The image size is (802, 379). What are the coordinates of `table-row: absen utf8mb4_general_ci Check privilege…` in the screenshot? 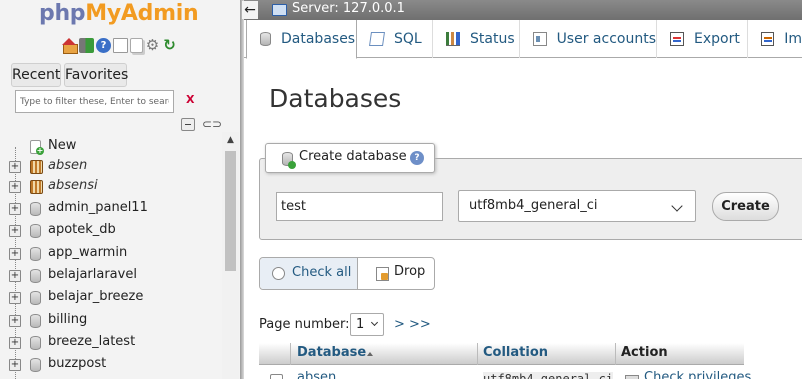 It's located at (505, 372).